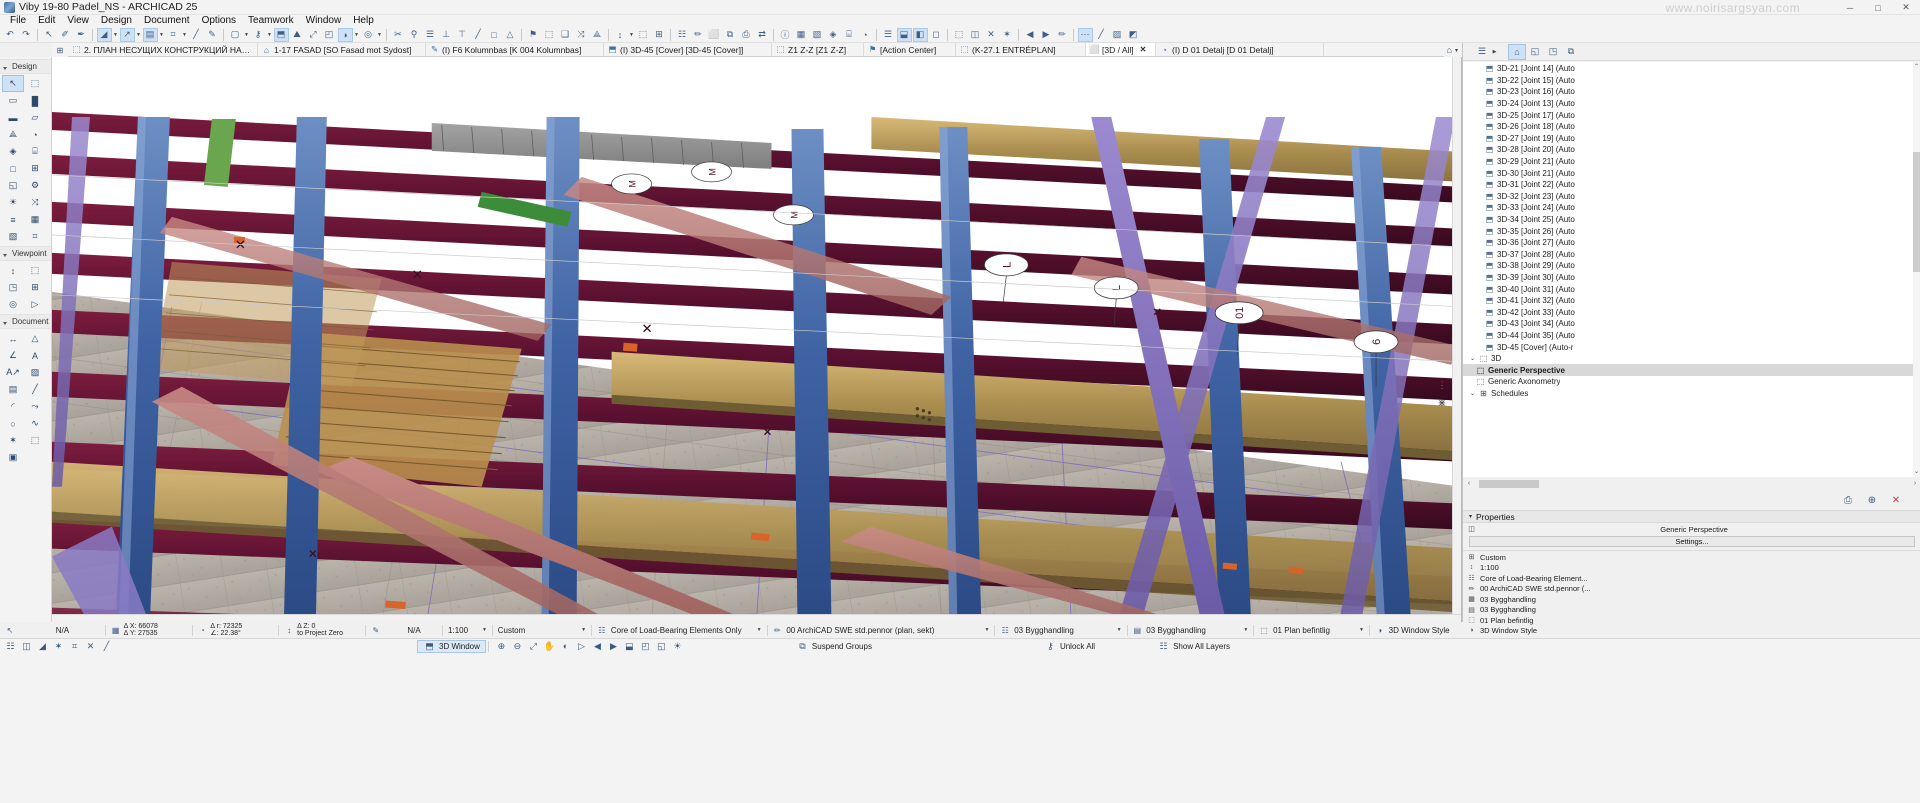 This screenshot has height=803, width=1920. I want to click on line-tool: ╱, so click(35, 389).